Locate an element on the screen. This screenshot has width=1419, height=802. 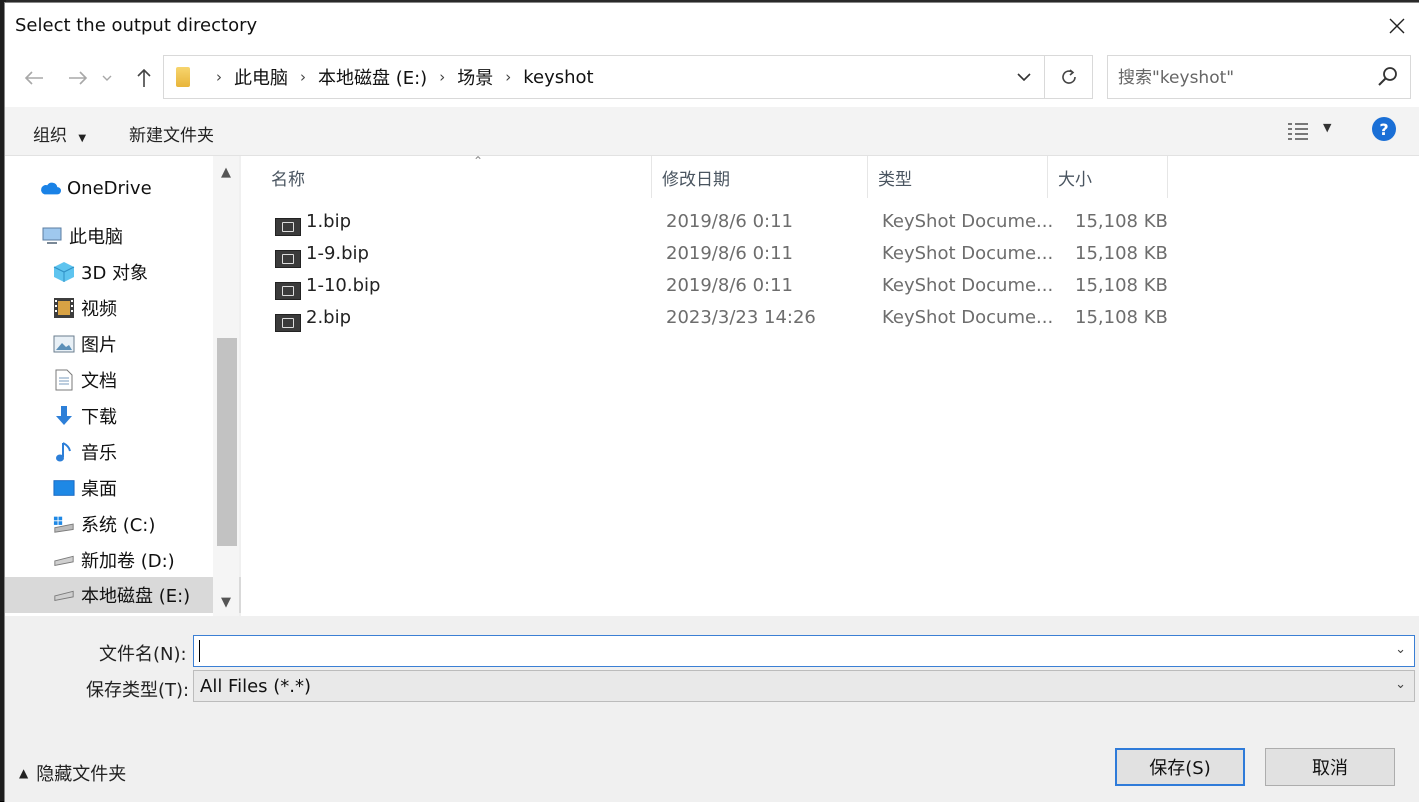
sidebar-item-label: OneDrive is located at coordinates (109, 188).